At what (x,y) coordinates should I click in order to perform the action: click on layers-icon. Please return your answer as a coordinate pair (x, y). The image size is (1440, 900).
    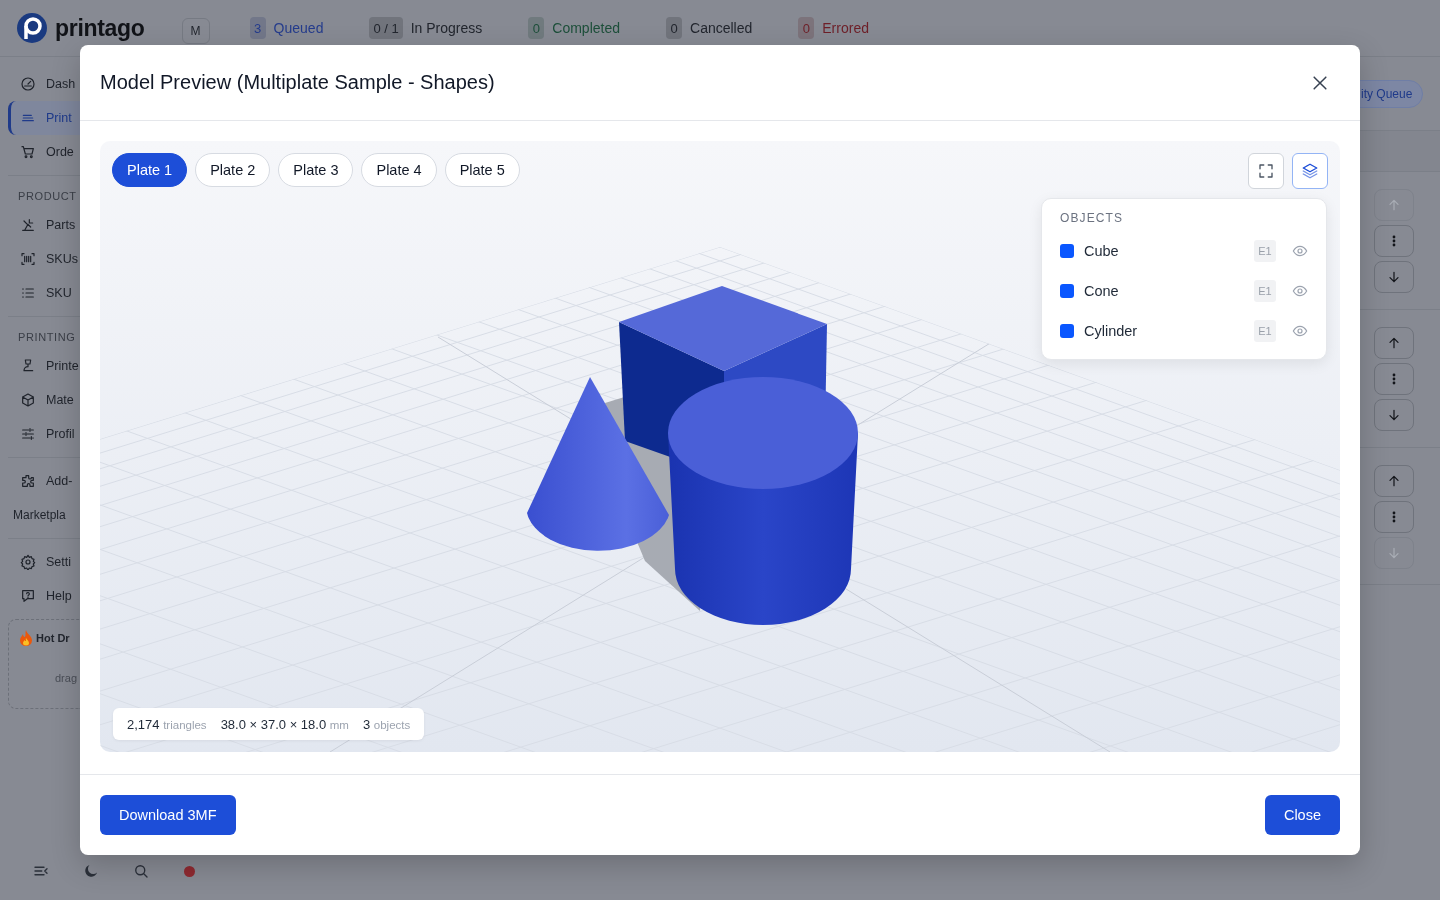
    Looking at the image, I should click on (1310, 171).